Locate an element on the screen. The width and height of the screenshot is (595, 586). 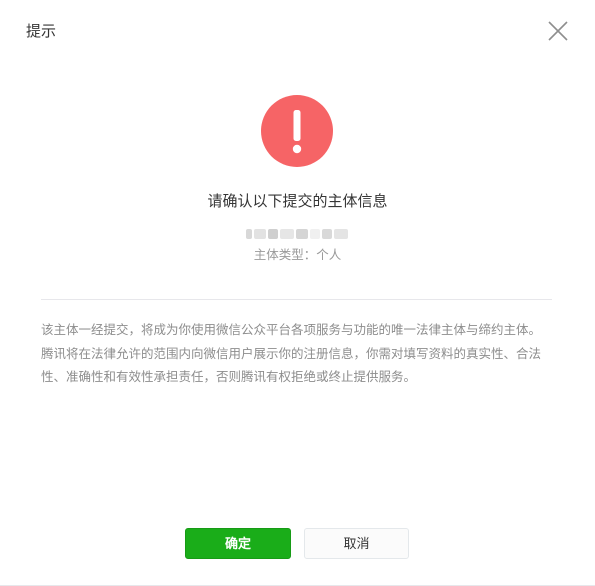
close-icon is located at coordinates (558, 31).